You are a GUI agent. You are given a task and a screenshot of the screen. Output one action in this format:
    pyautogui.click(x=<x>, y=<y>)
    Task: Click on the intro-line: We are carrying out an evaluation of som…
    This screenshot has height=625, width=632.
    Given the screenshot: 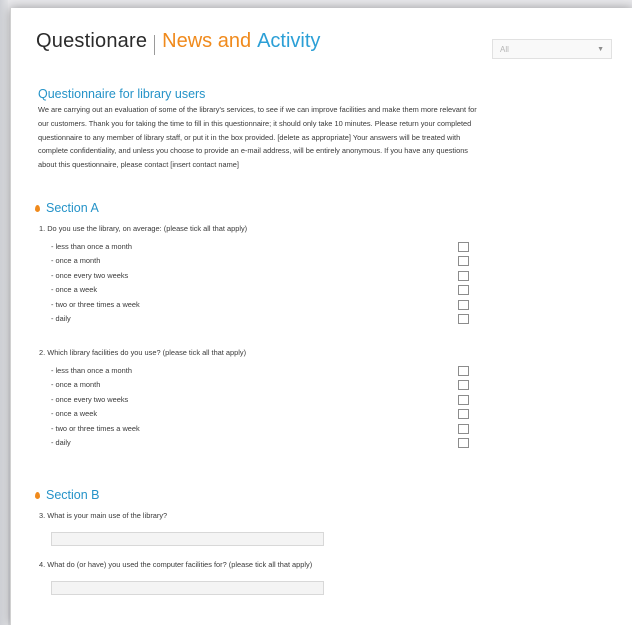 What is the action you would take?
    pyautogui.click(x=257, y=109)
    